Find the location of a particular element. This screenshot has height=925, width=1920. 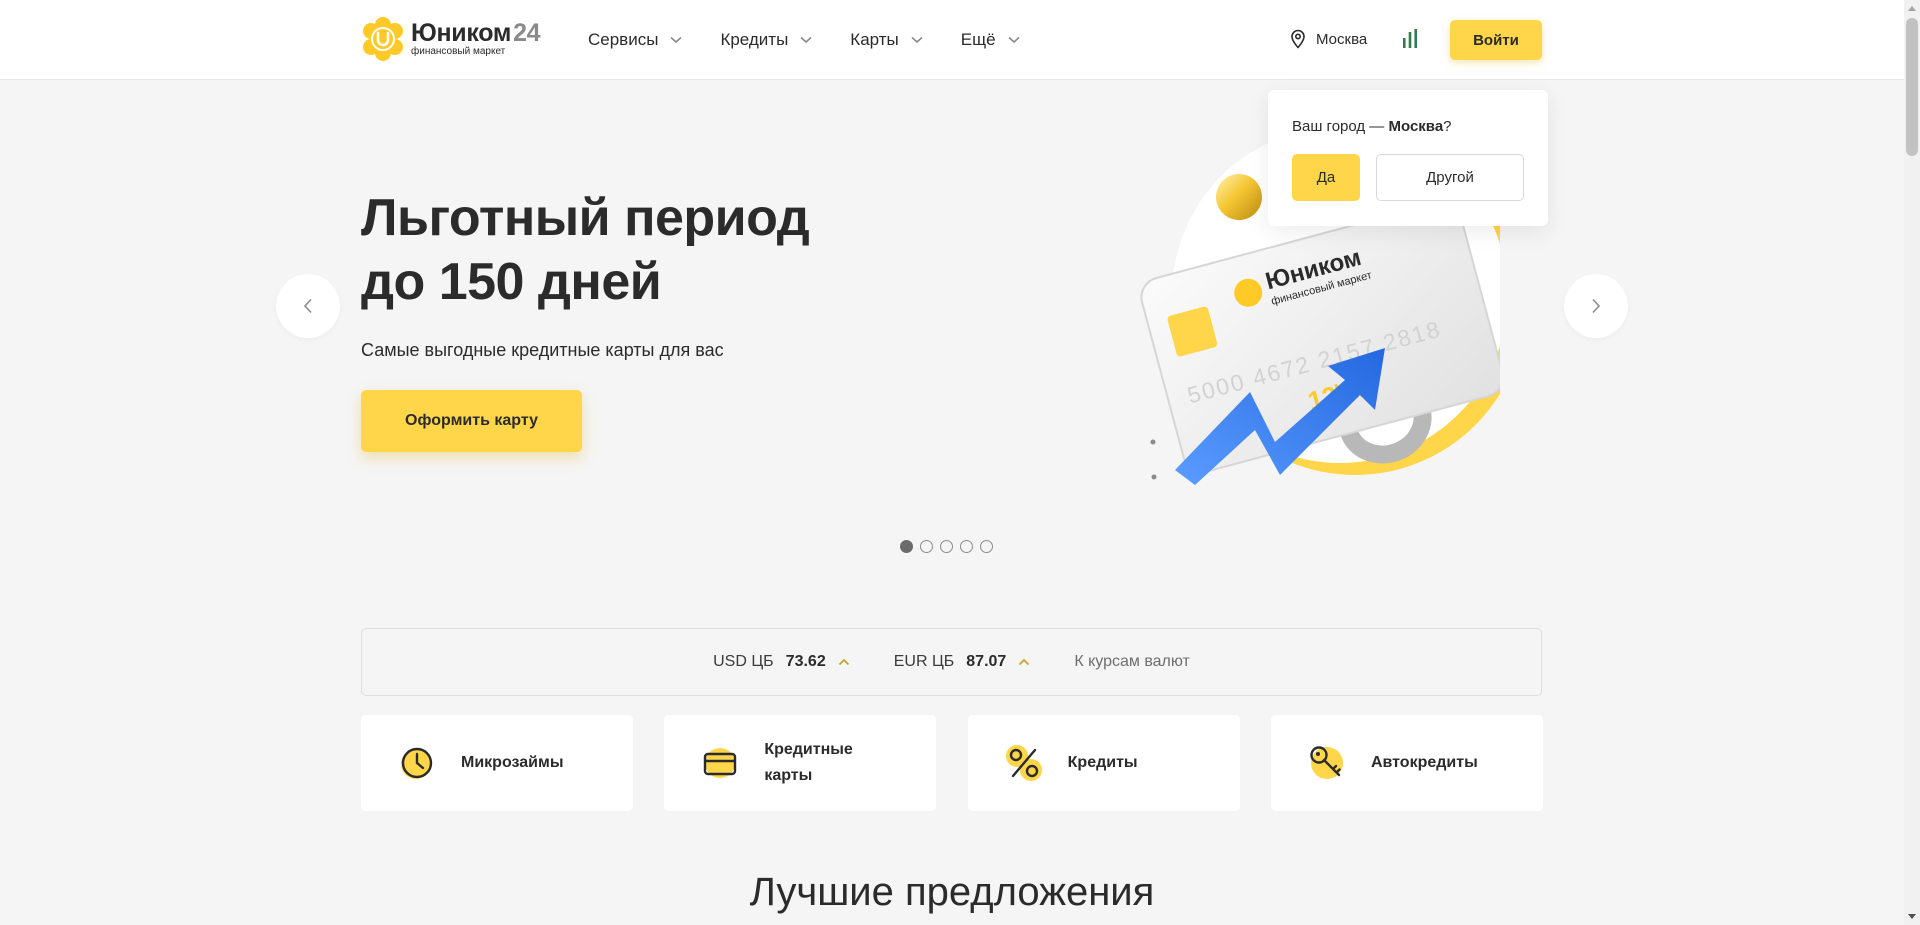

hero-subtitle: Самые выгодные кредитные карты для вас is located at coordinates (542, 350).